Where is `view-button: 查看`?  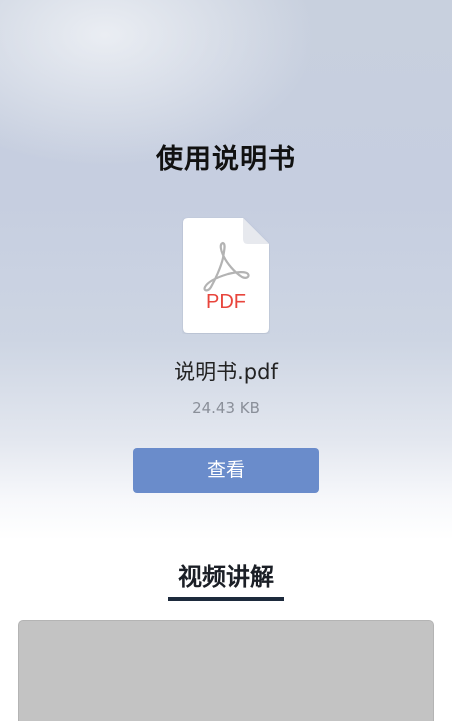 view-button: 查看 is located at coordinates (226, 470).